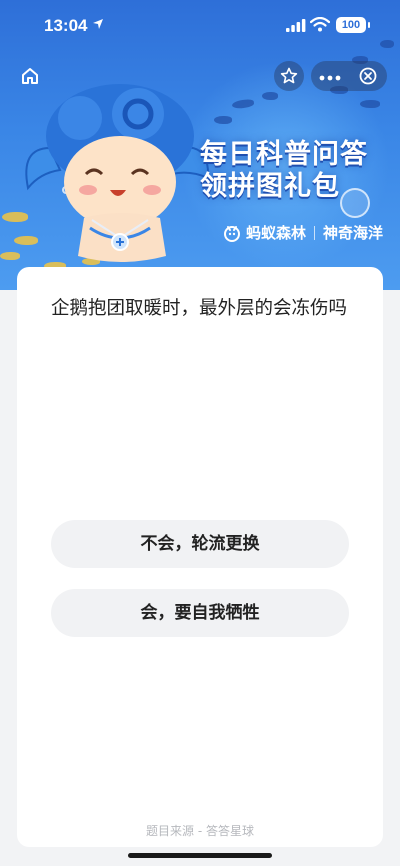  Describe the element at coordinates (320, 24) in the screenshot. I see `wifi-icon` at that location.